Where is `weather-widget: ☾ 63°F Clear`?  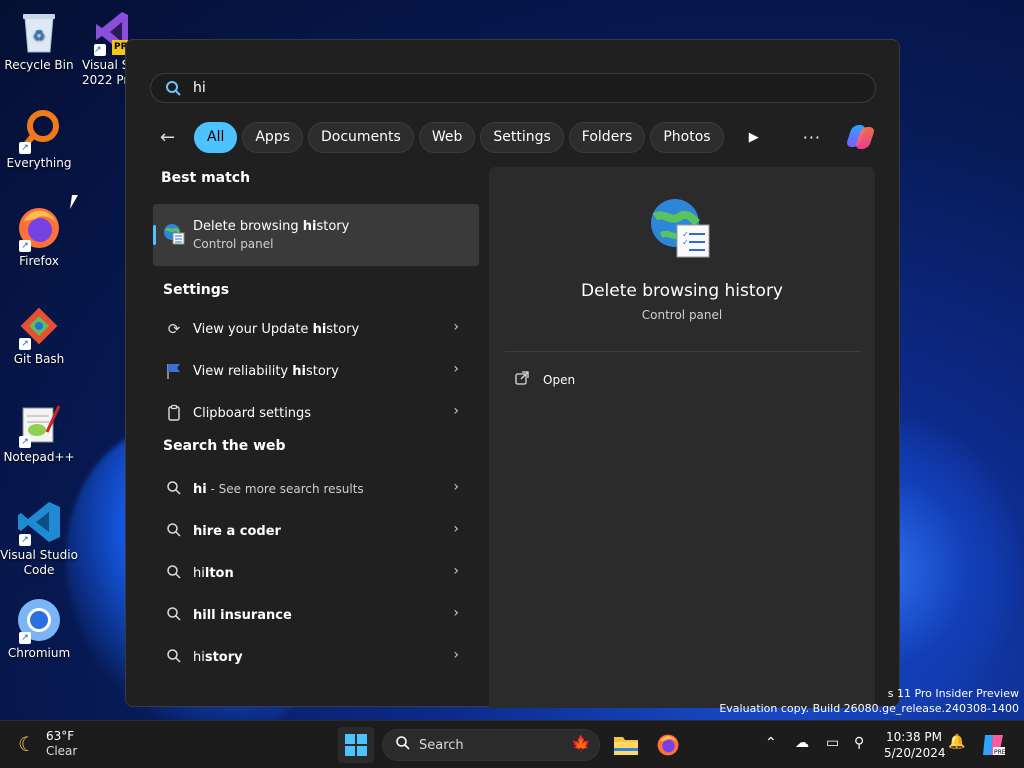 weather-widget: ☾ 63°F Clear is located at coordinates (47, 744).